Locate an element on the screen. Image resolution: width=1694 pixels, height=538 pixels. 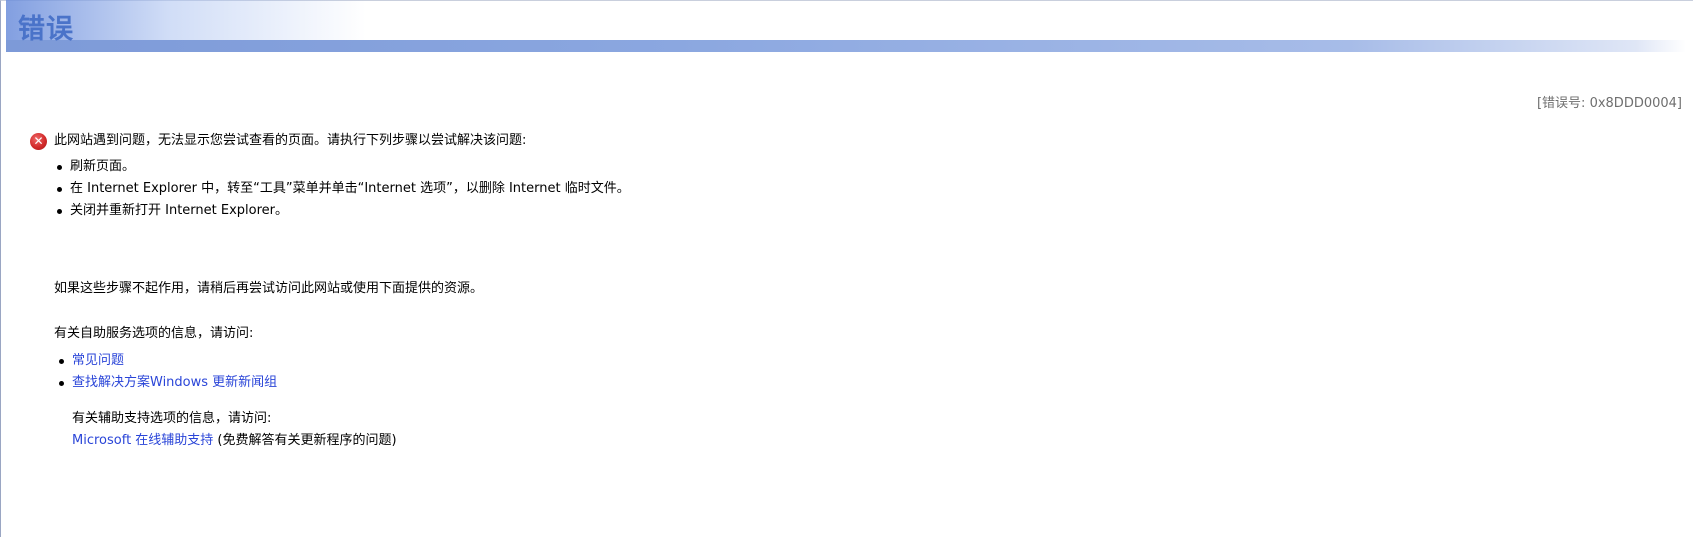
error-code: [错误号: 0x8DDD0004] is located at coordinates (1609, 103).